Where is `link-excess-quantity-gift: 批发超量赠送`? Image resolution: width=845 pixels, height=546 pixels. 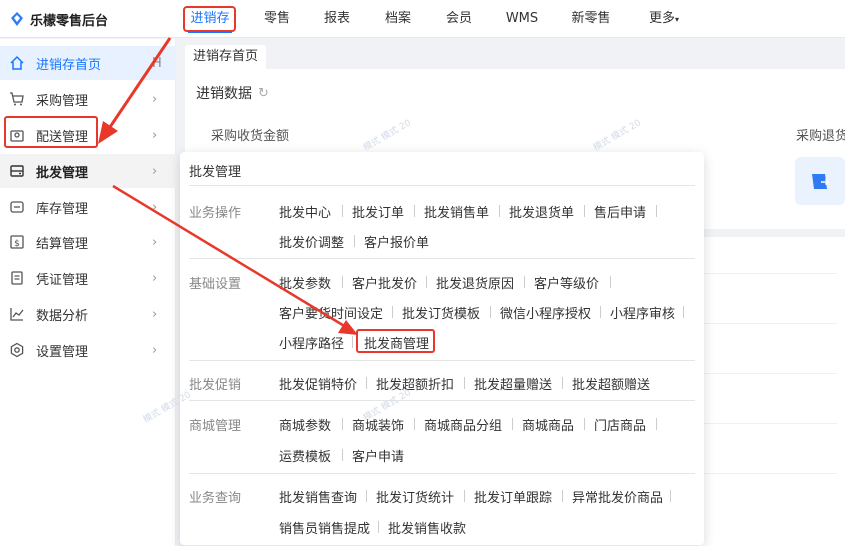 link-excess-quantity-gift: 批发超量赠送 is located at coordinates (513, 383).